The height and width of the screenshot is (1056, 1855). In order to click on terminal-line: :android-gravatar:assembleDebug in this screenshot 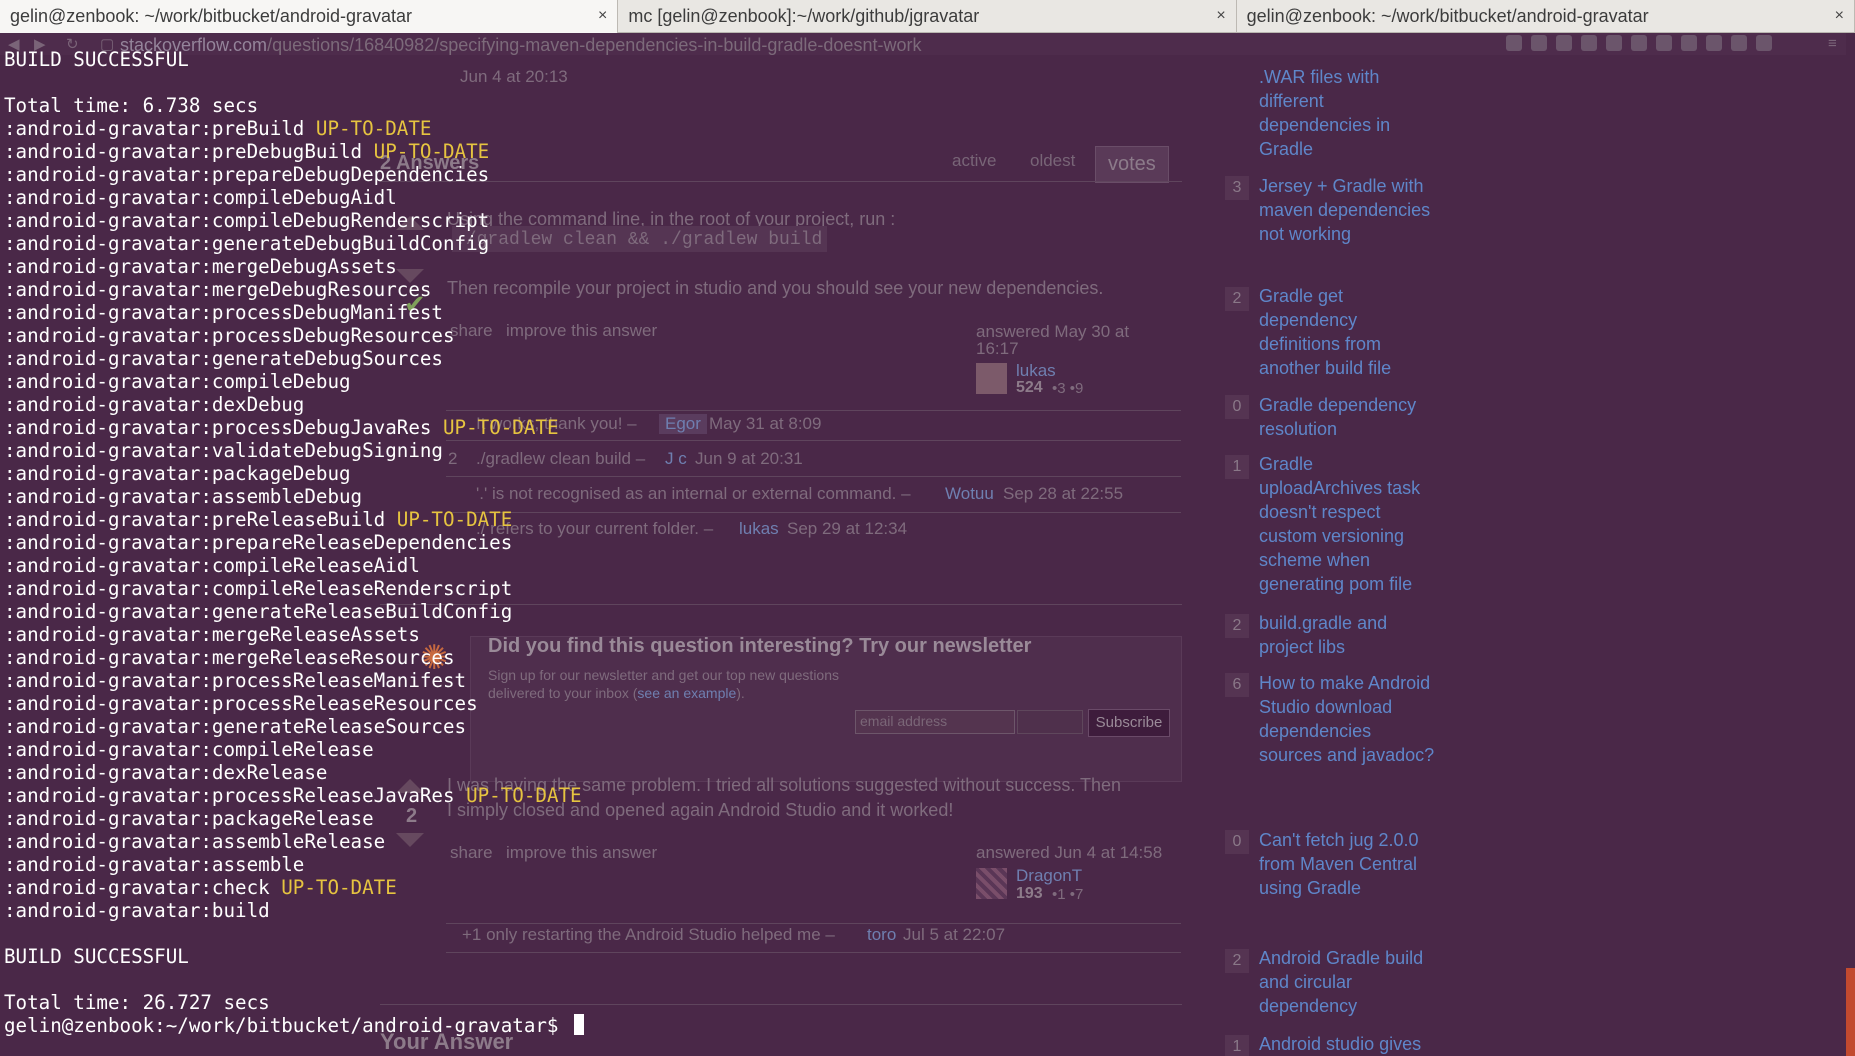, I will do `click(294, 496)`.